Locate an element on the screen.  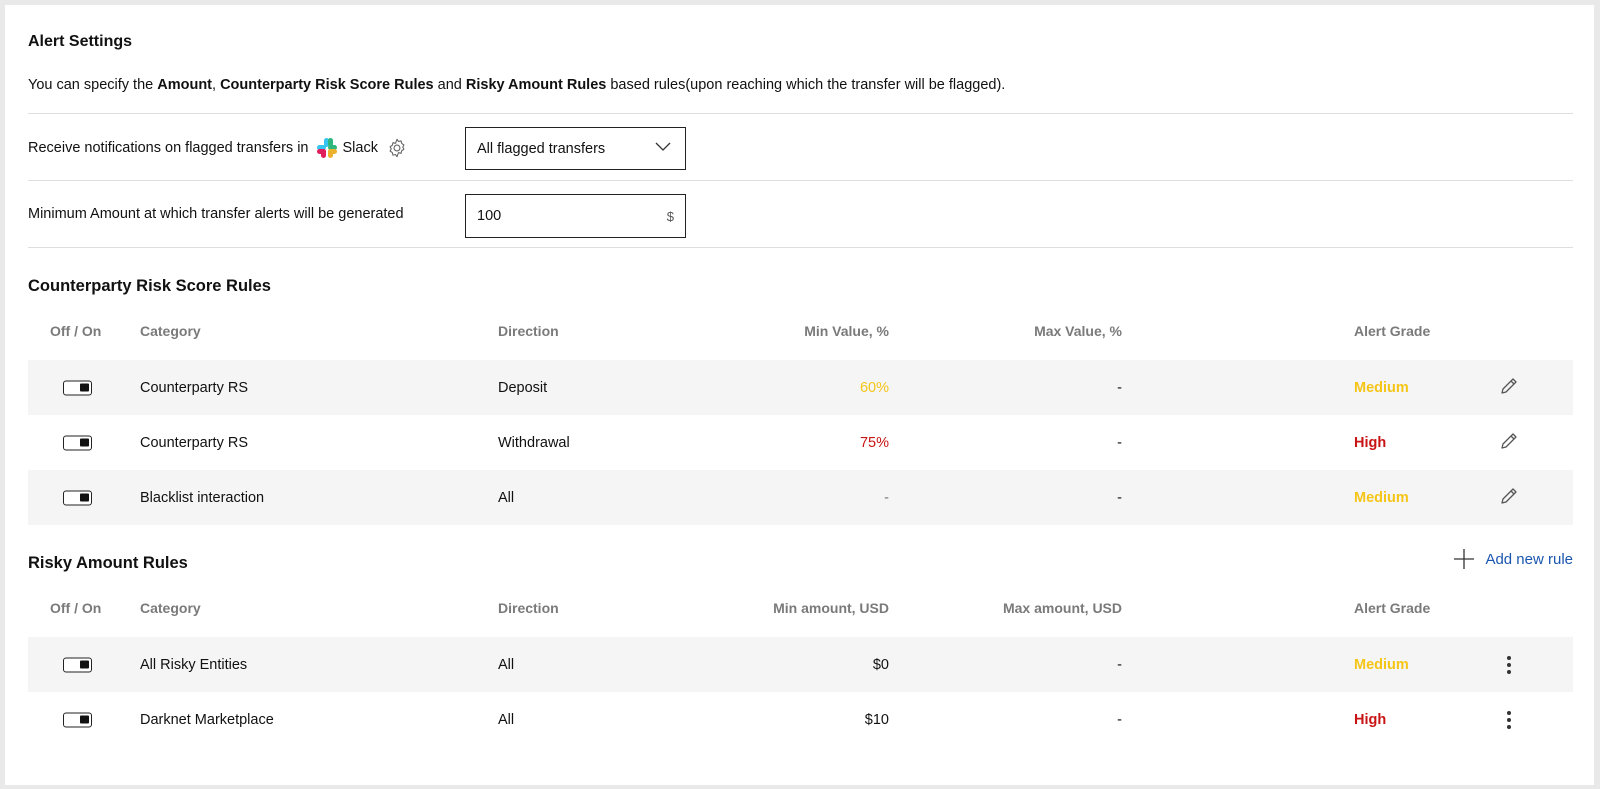
table-row: Counterparty RS Deposit 60% - Medium is located at coordinates (800, 387).